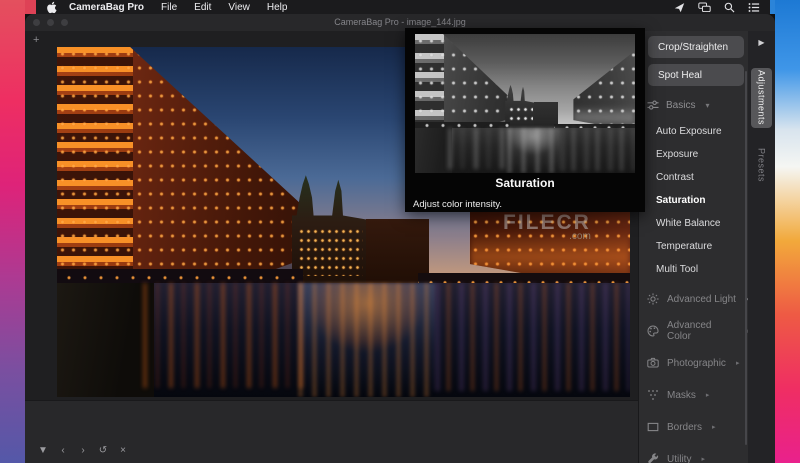  What do you see at coordinates (36, 22) in the screenshot?
I see `close-button` at bounding box center [36, 22].